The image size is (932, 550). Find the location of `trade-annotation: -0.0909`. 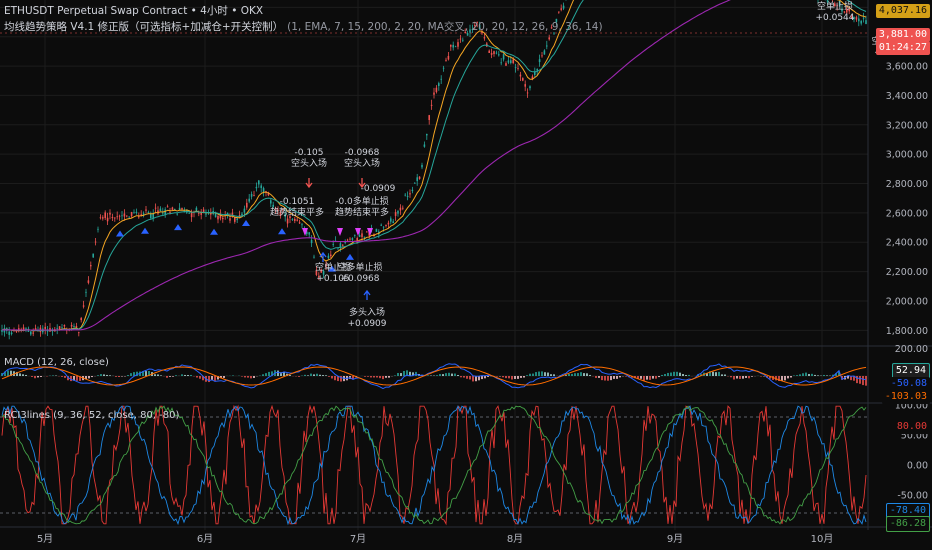

trade-annotation: -0.0909 is located at coordinates (378, 189).